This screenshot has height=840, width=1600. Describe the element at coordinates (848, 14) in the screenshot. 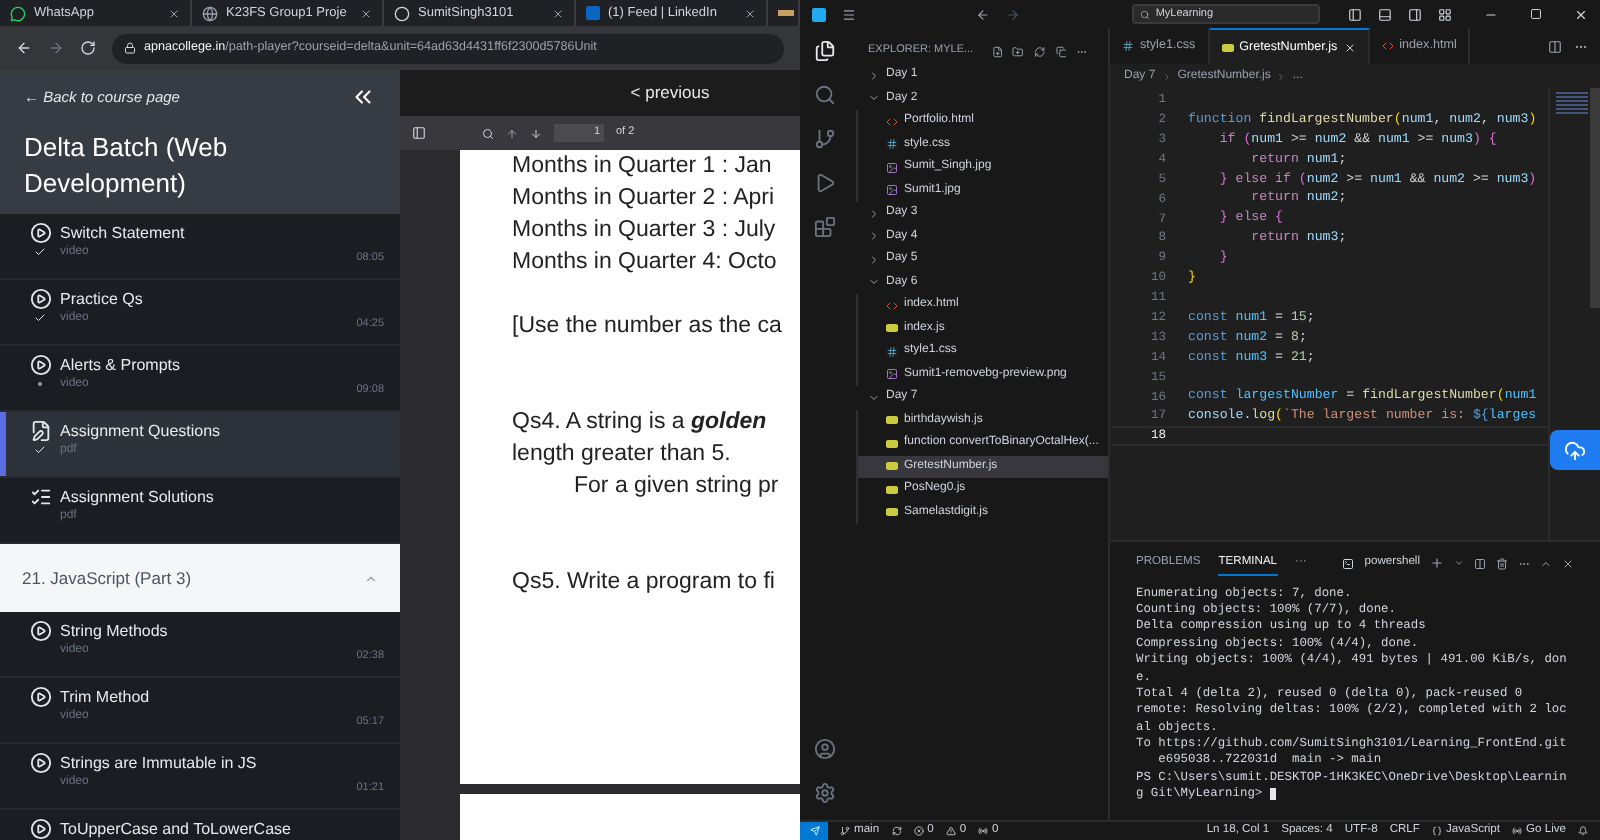

I see `menu-icon` at that location.